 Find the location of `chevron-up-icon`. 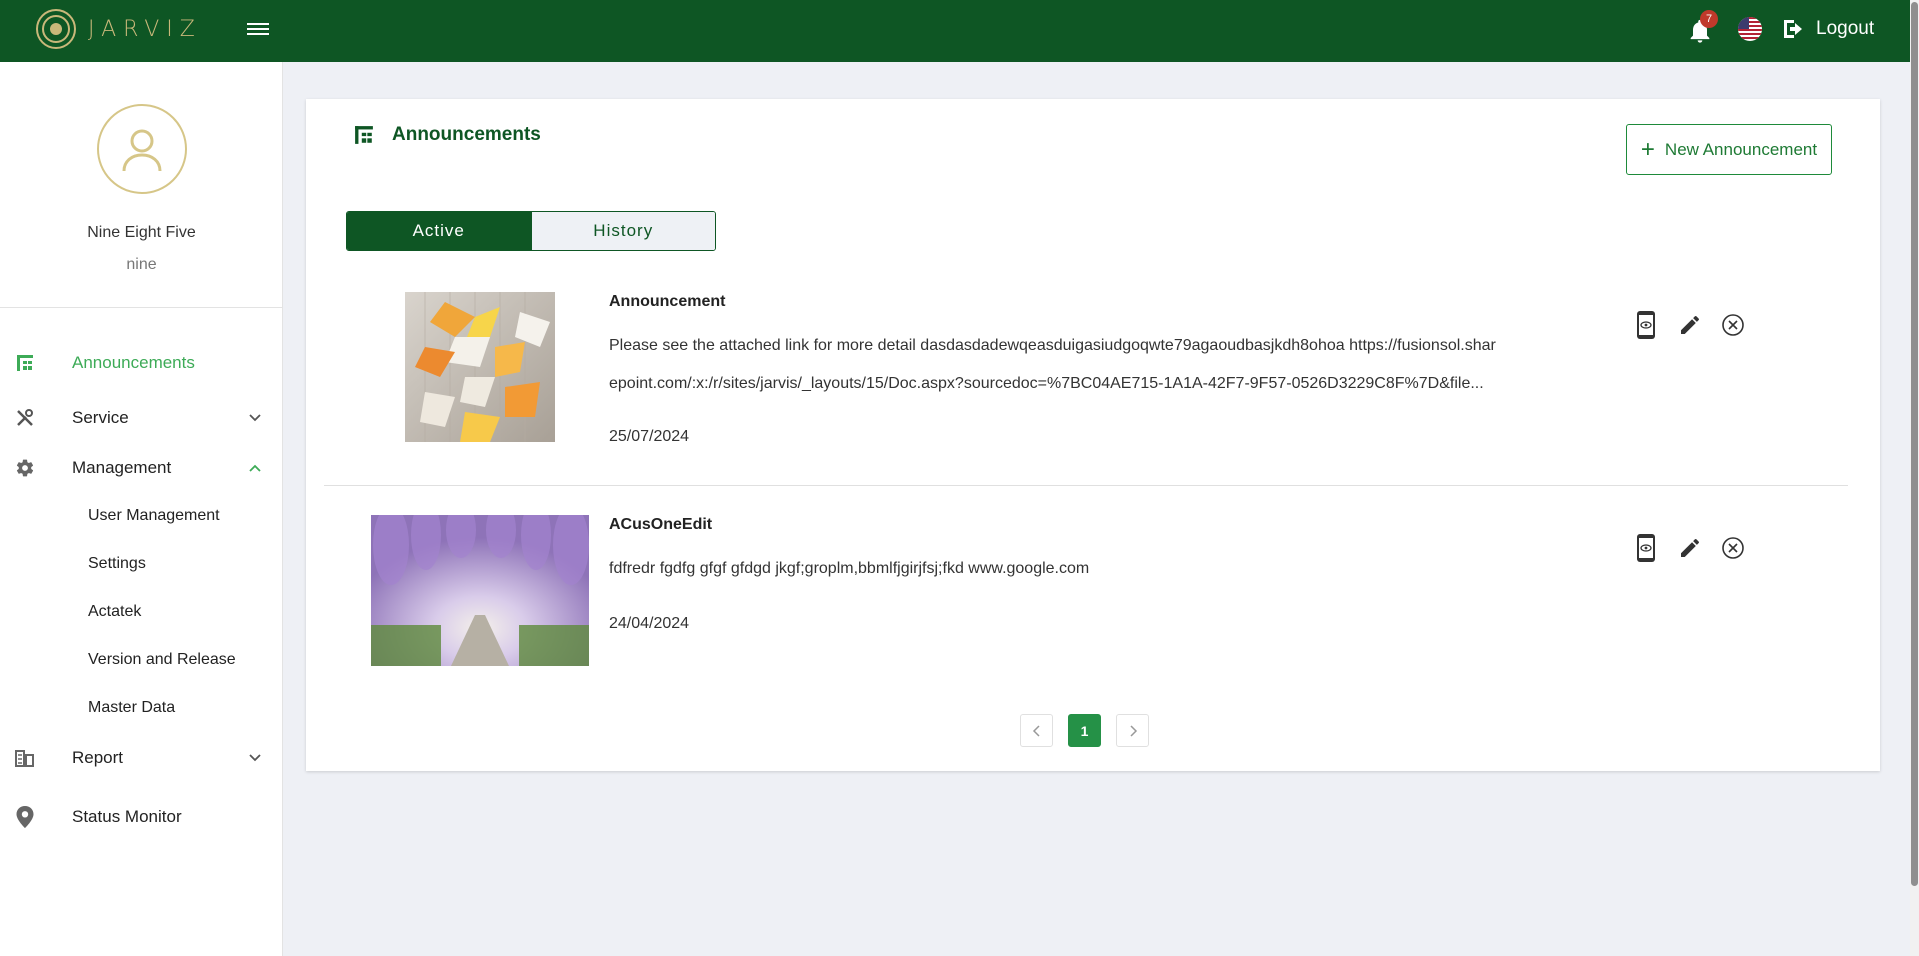

chevron-up-icon is located at coordinates (255, 468).